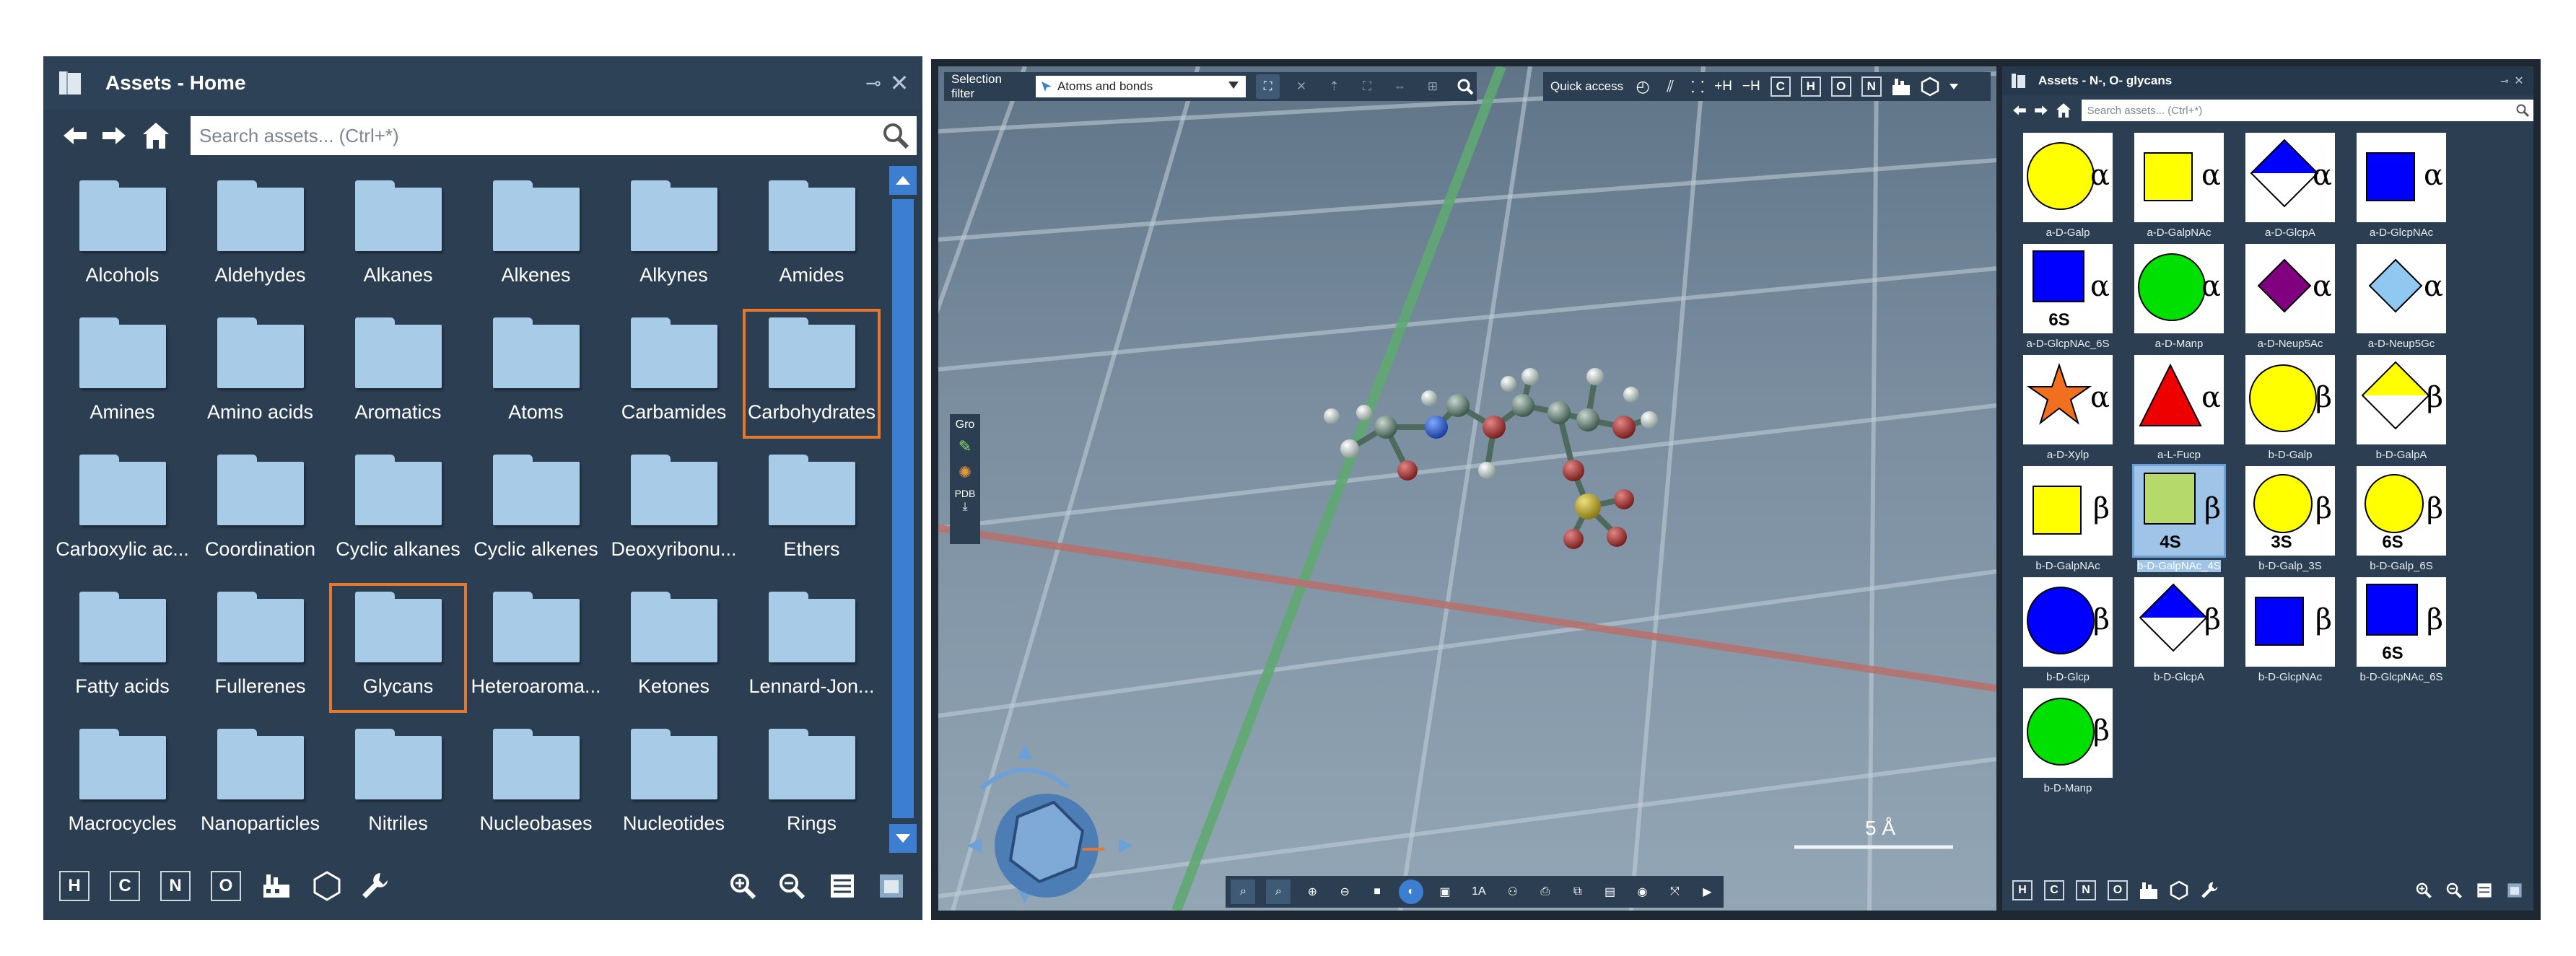 The image size is (2576, 956). Describe the element at coordinates (175, 886) in the screenshot. I see `add-n-button: N` at that location.